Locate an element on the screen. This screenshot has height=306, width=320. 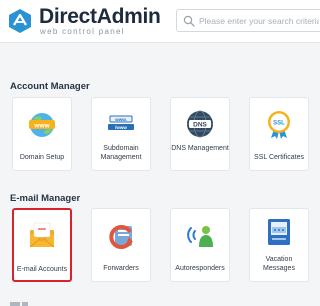
svg-text: SSL is located at coordinates (279, 124).